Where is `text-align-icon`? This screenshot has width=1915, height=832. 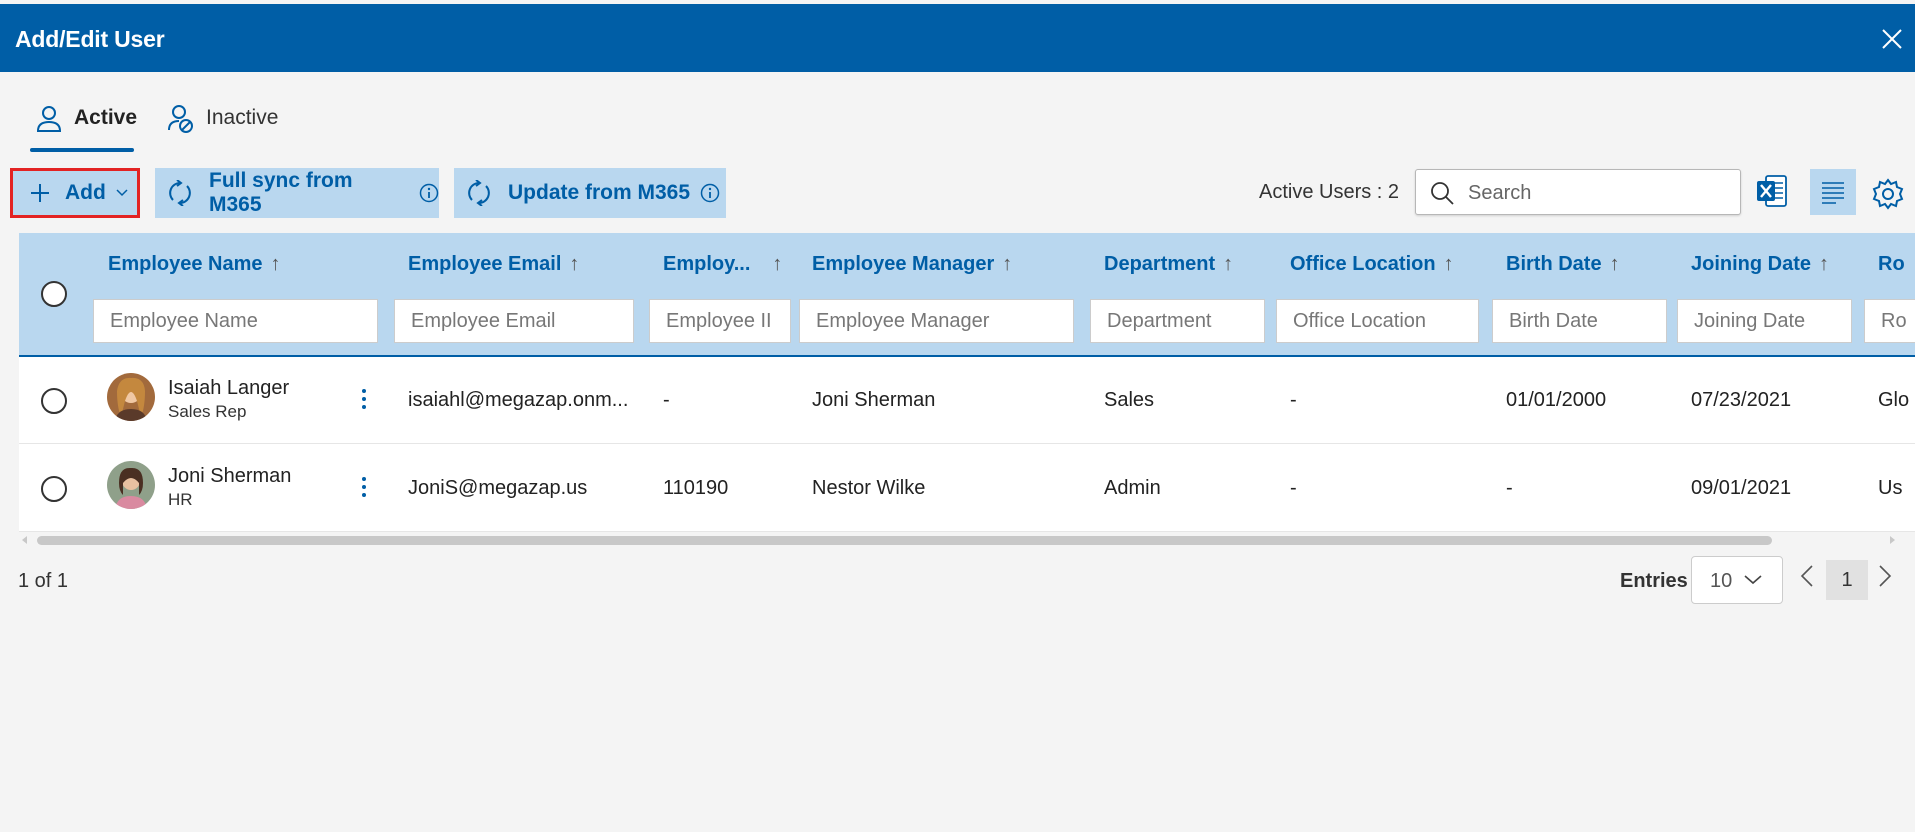 text-align-icon is located at coordinates (1833, 193).